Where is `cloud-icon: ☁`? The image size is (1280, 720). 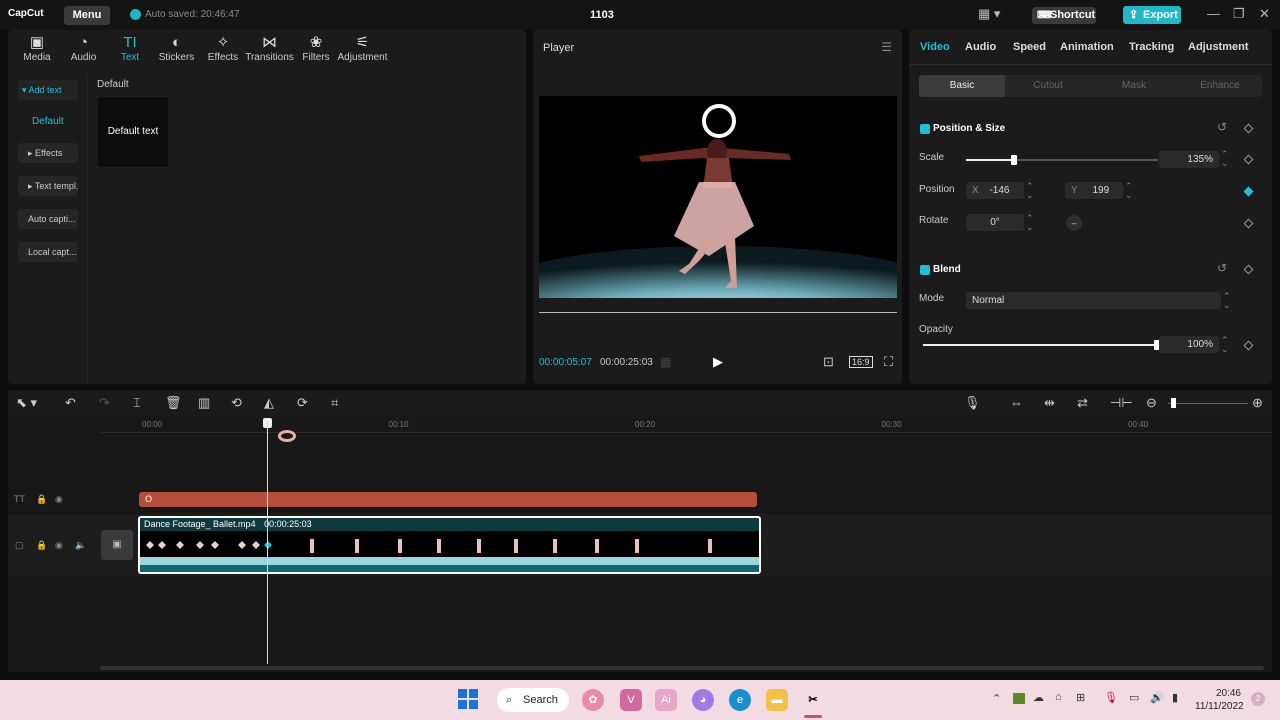 cloud-icon: ☁ is located at coordinates (1038, 697).